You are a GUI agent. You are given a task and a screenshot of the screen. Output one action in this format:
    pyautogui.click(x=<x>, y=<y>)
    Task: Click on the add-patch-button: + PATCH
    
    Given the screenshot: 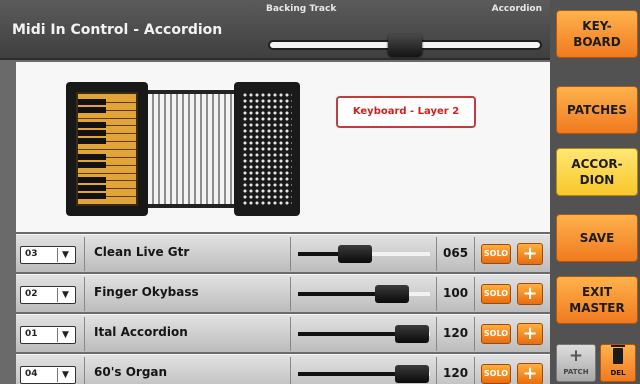 What is the action you would take?
    pyautogui.click(x=576, y=363)
    